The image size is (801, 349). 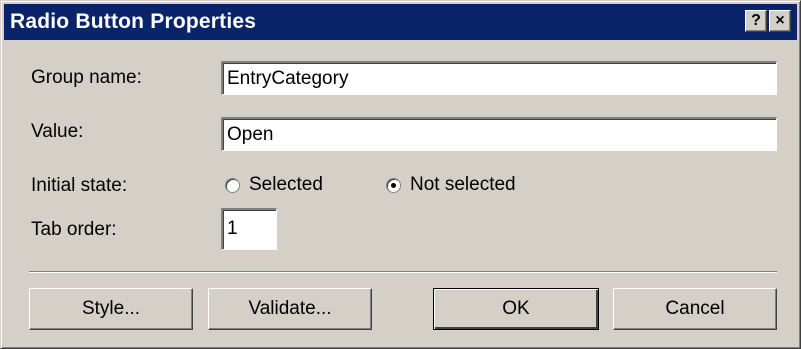 I want to click on help-button: ?, so click(x=756, y=21).